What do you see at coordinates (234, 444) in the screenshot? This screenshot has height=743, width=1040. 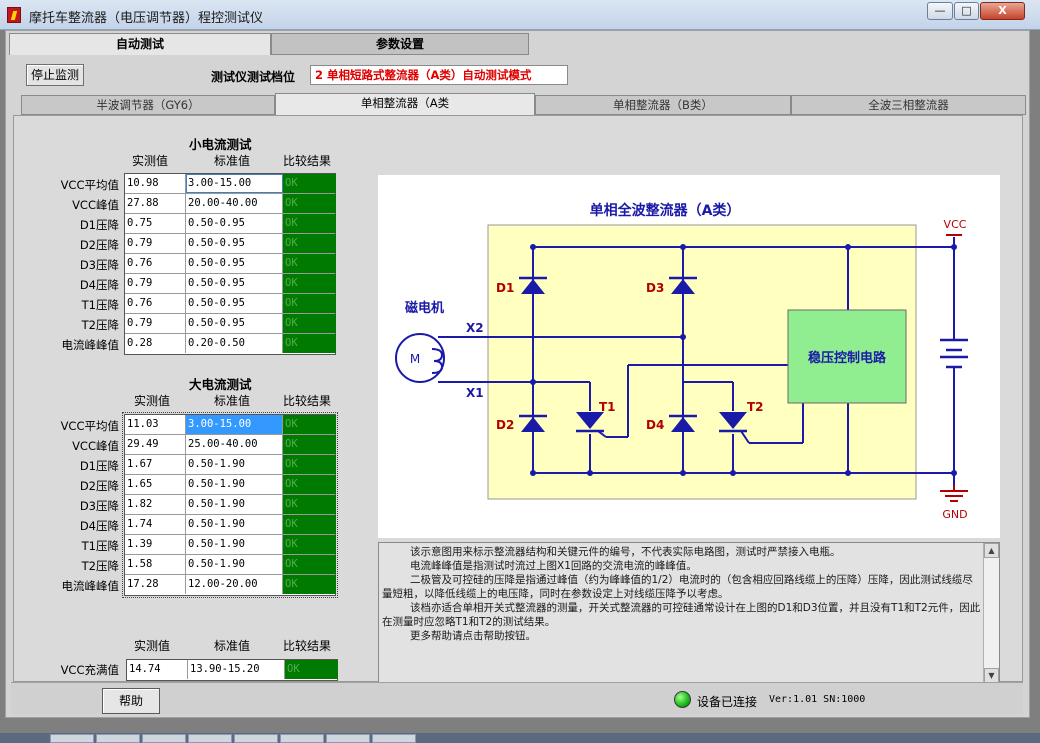 I see `large-standard-cell: 25.00-40.00` at bounding box center [234, 444].